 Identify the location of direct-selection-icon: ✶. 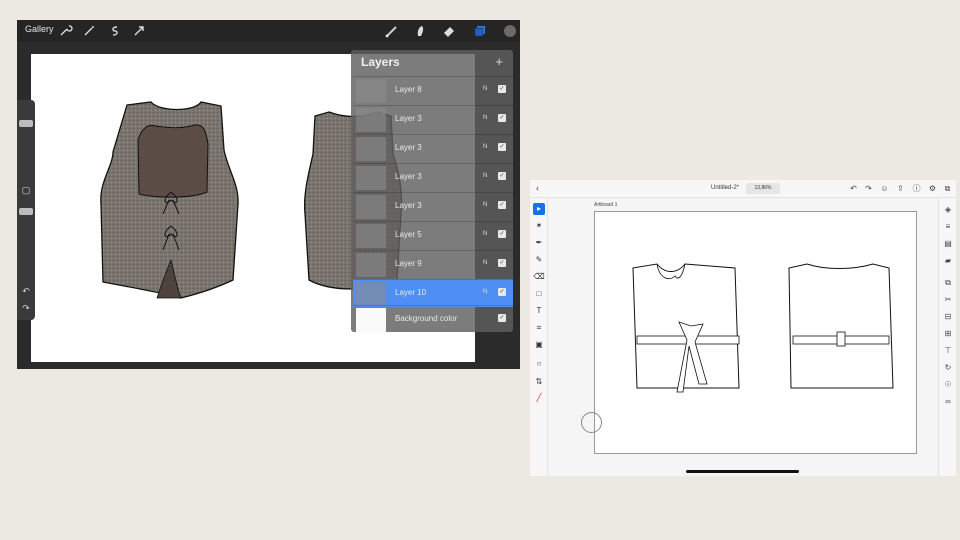
(539, 226).